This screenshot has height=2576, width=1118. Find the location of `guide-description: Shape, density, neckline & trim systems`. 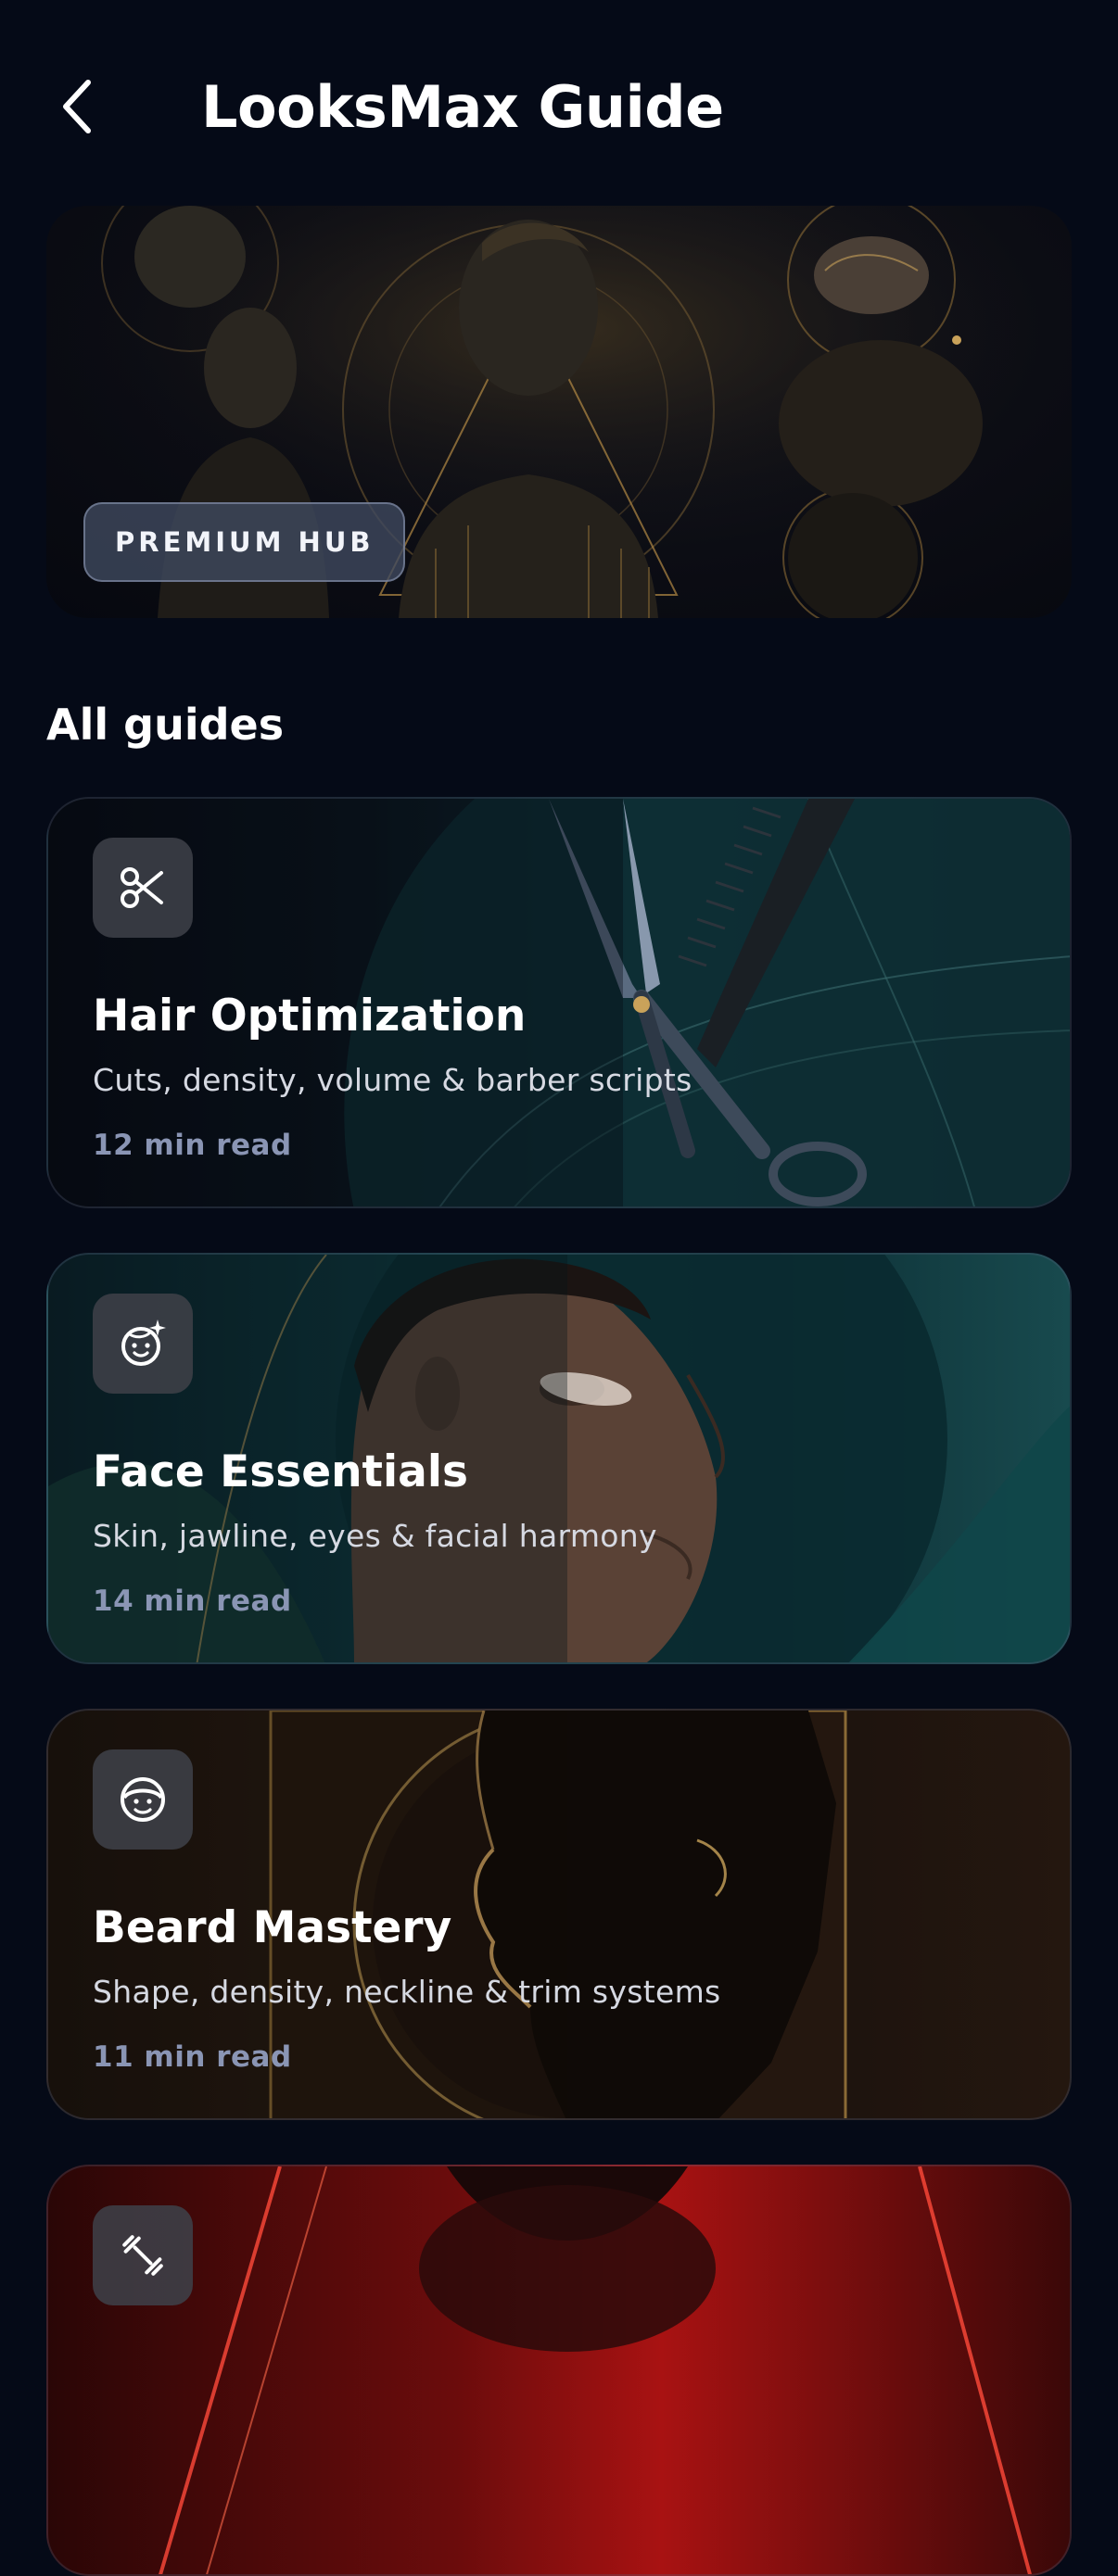

guide-description: Shape, density, neckline & trim systems is located at coordinates (407, 1992).